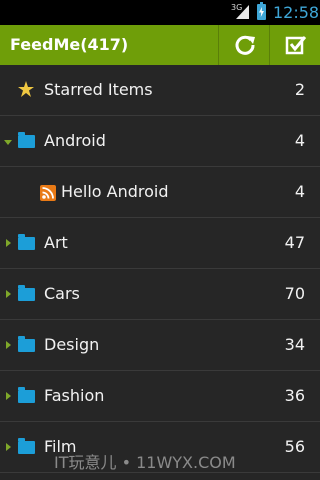 The height and width of the screenshot is (480, 320). Describe the element at coordinates (294, 395) in the screenshot. I see `unread-count: 36` at that location.